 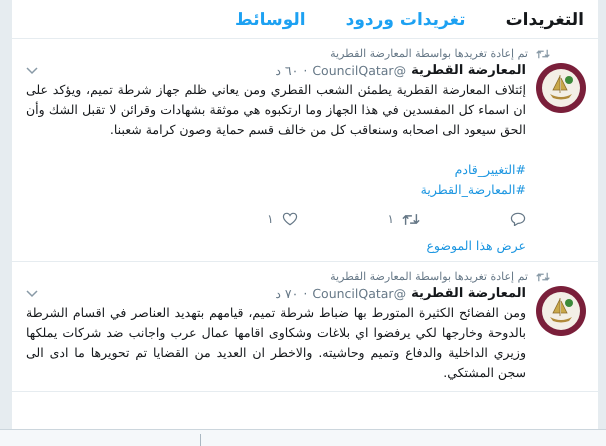 What do you see at coordinates (490, 170) in the screenshot?
I see `hashtag-link: #التغيير_قادم` at bounding box center [490, 170].